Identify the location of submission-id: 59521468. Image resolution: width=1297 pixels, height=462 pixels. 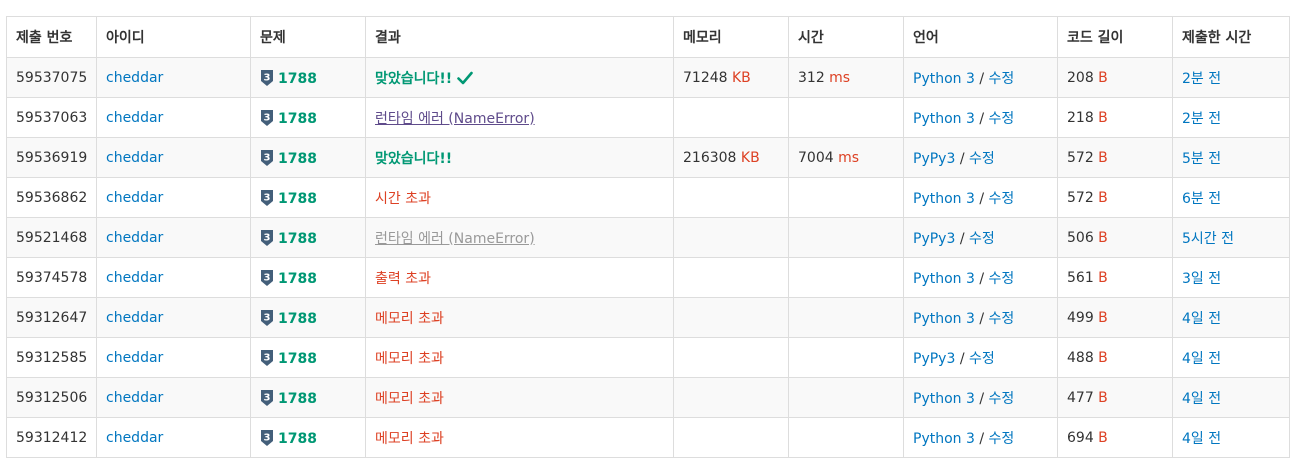
(51, 237).